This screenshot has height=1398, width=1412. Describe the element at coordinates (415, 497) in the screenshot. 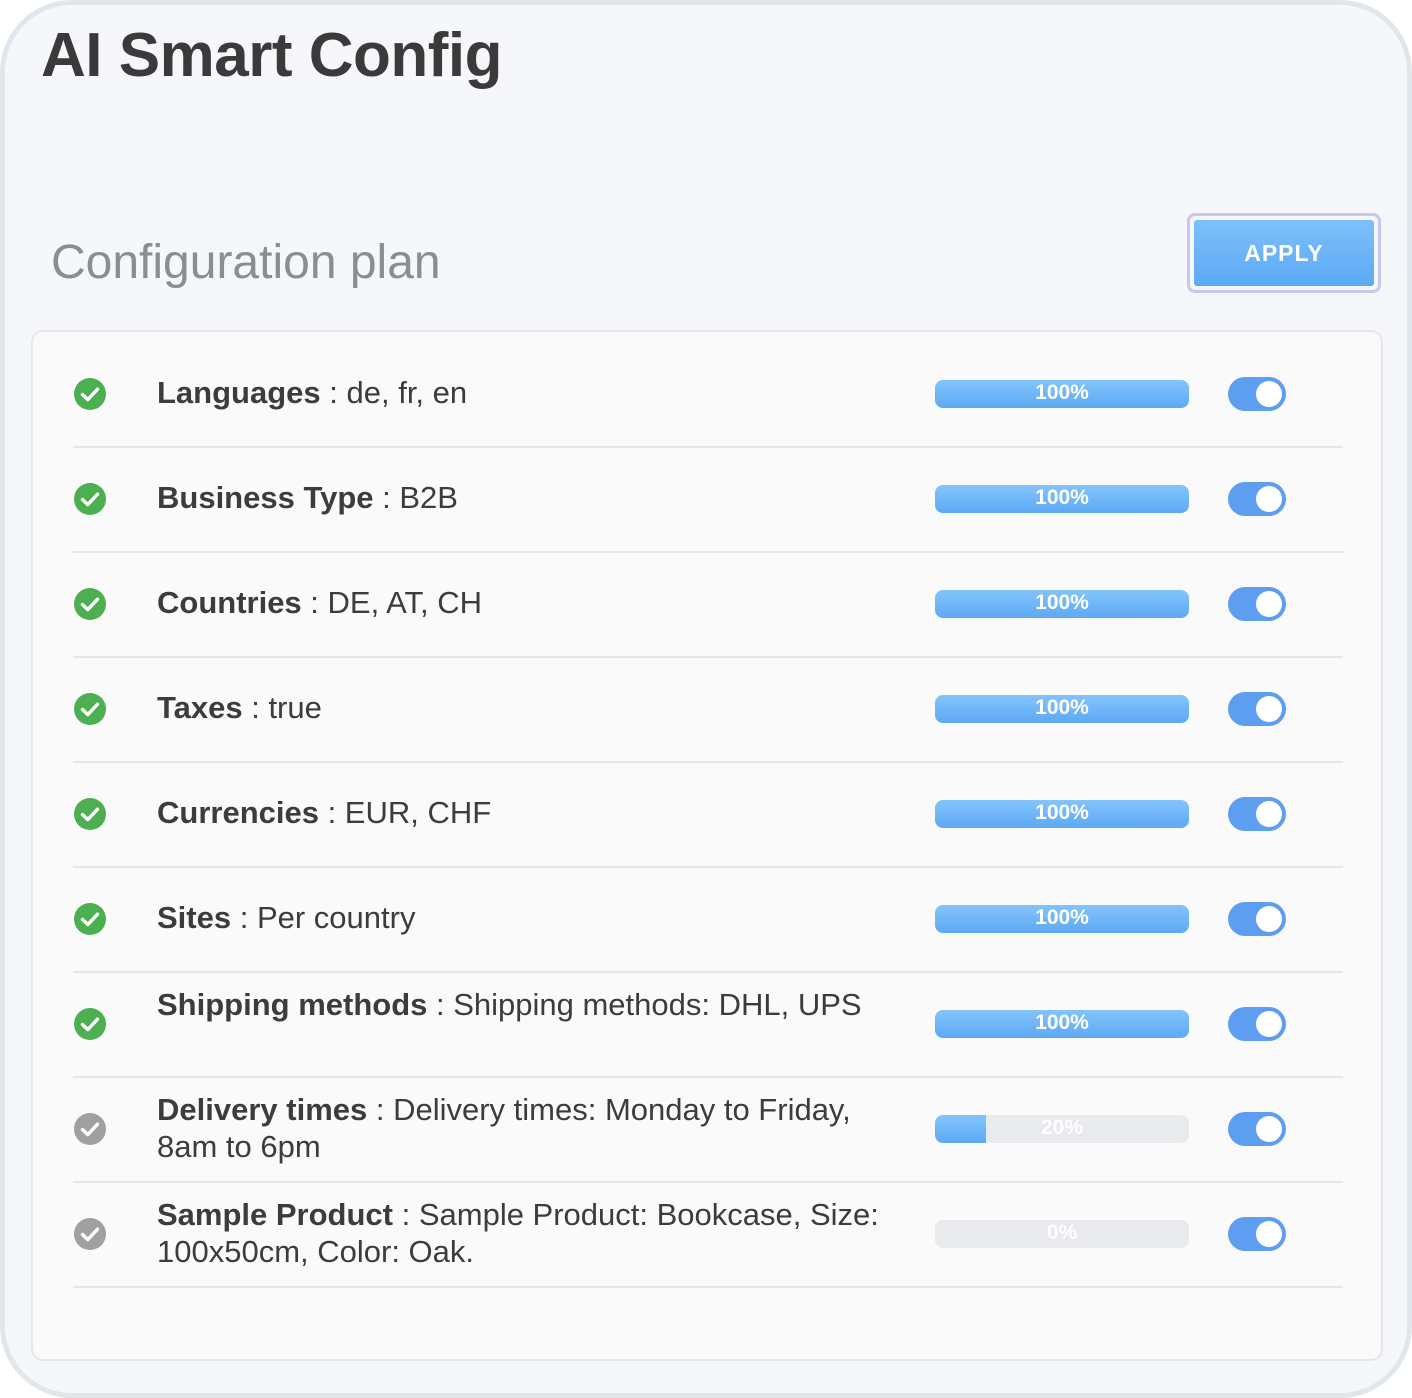

I see `plan-row-value: : B2B` at that location.